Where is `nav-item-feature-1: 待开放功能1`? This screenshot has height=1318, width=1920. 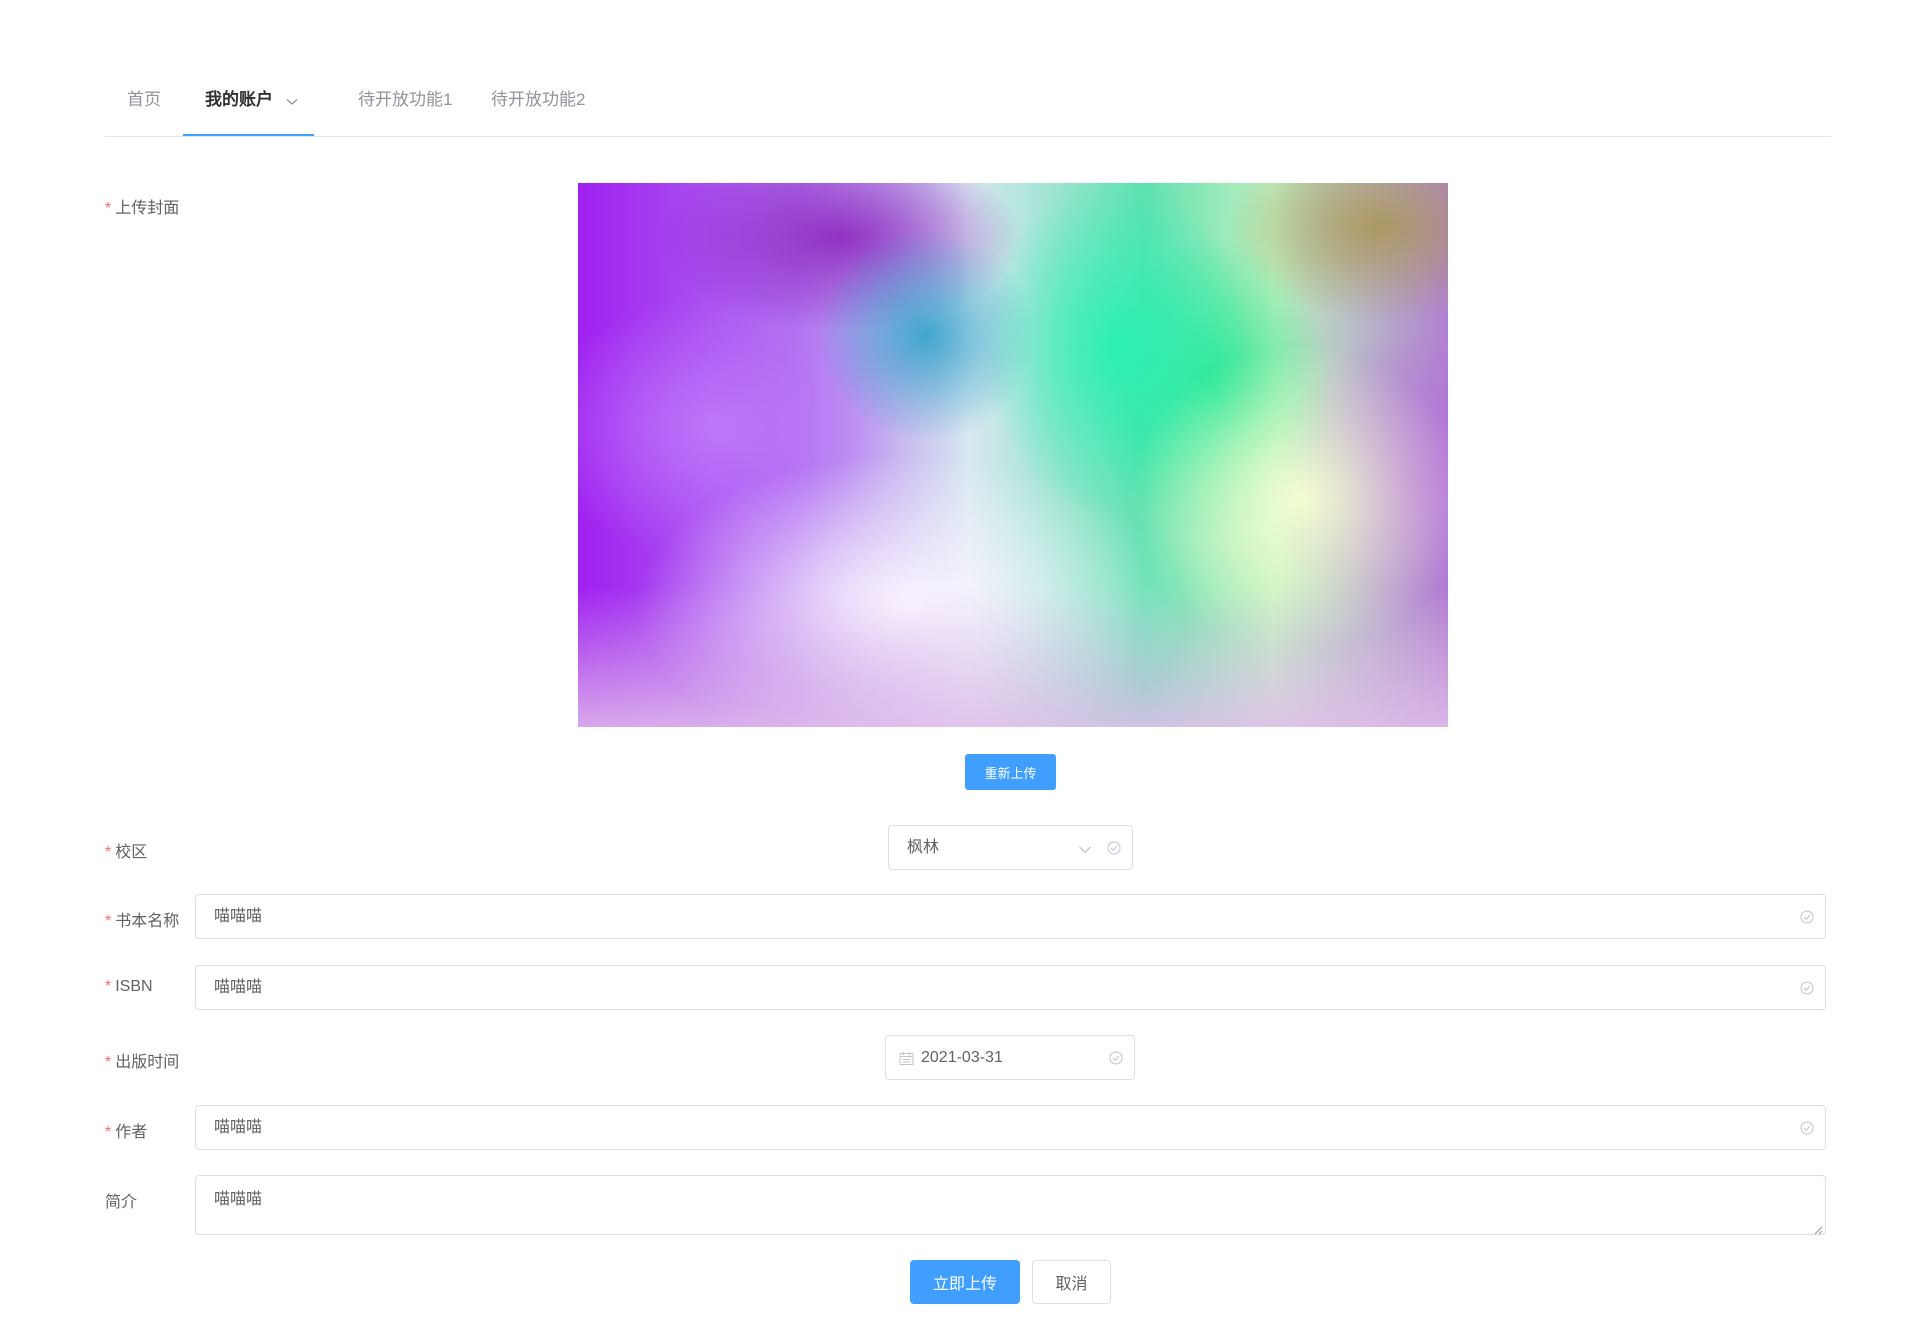
nav-item-feature-1: 待开放功能1 is located at coordinates (405, 106).